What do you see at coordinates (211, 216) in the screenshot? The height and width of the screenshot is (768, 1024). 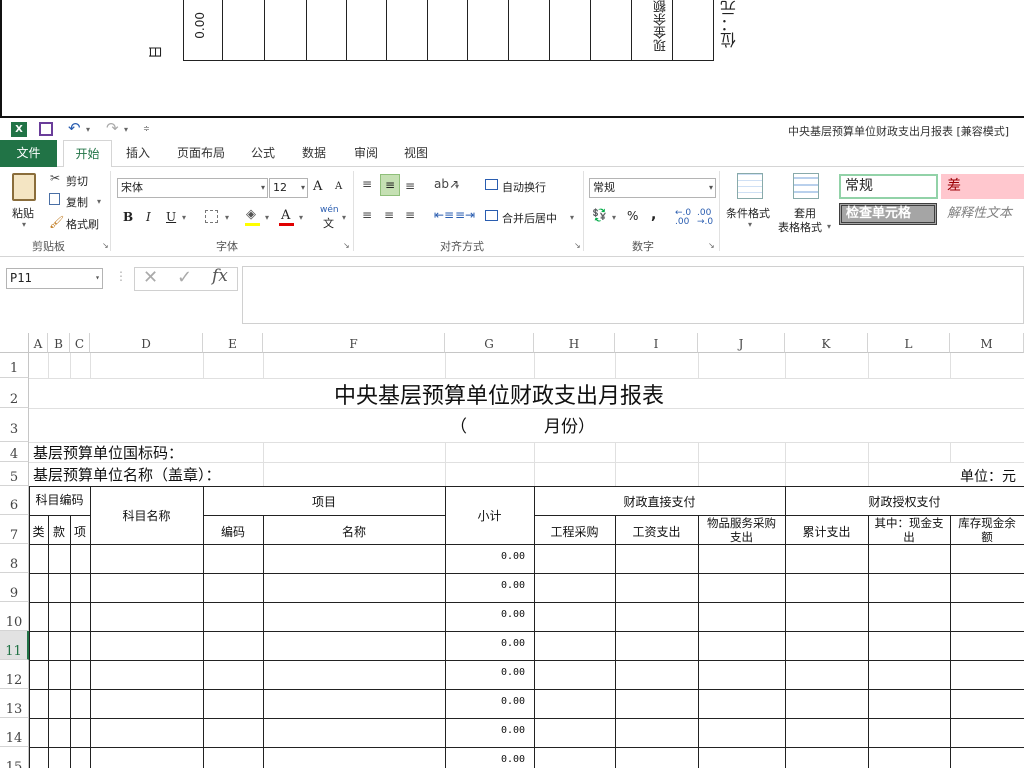 I see `border-icon` at bounding box center [211, 216].